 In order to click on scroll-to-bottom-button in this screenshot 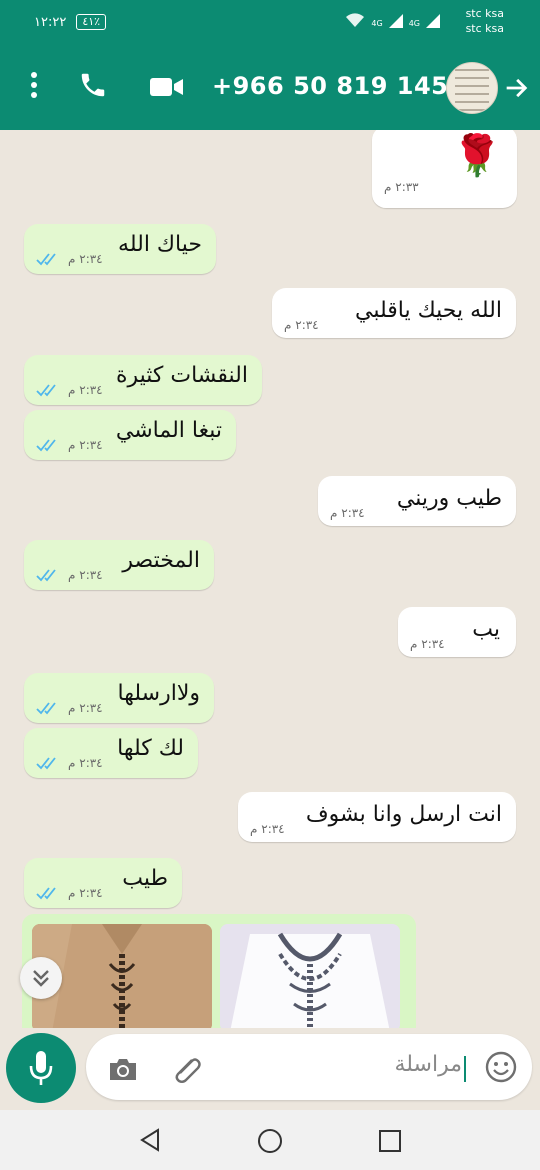, I will do `click(41, 978)`.